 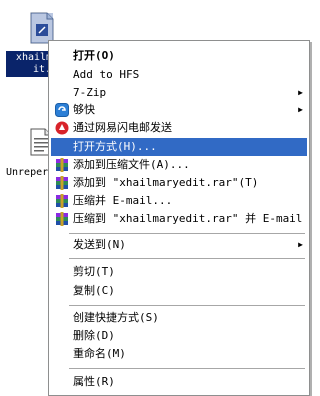 I want to click on menu-item-rename: 重命名(M), so click(x=179, y=354).